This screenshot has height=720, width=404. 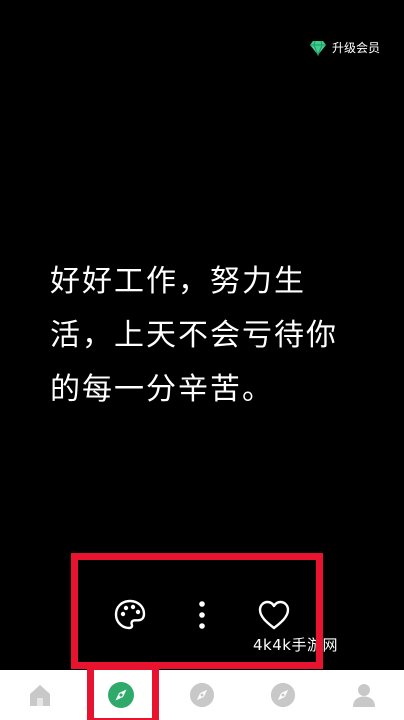 What do you see at coordinates (194, 335) in the screenshot?
I see `quote-text: 好好工作，努力生活，上天不会亏待你的每一分辛苦。` at bounding box center [194, 335].